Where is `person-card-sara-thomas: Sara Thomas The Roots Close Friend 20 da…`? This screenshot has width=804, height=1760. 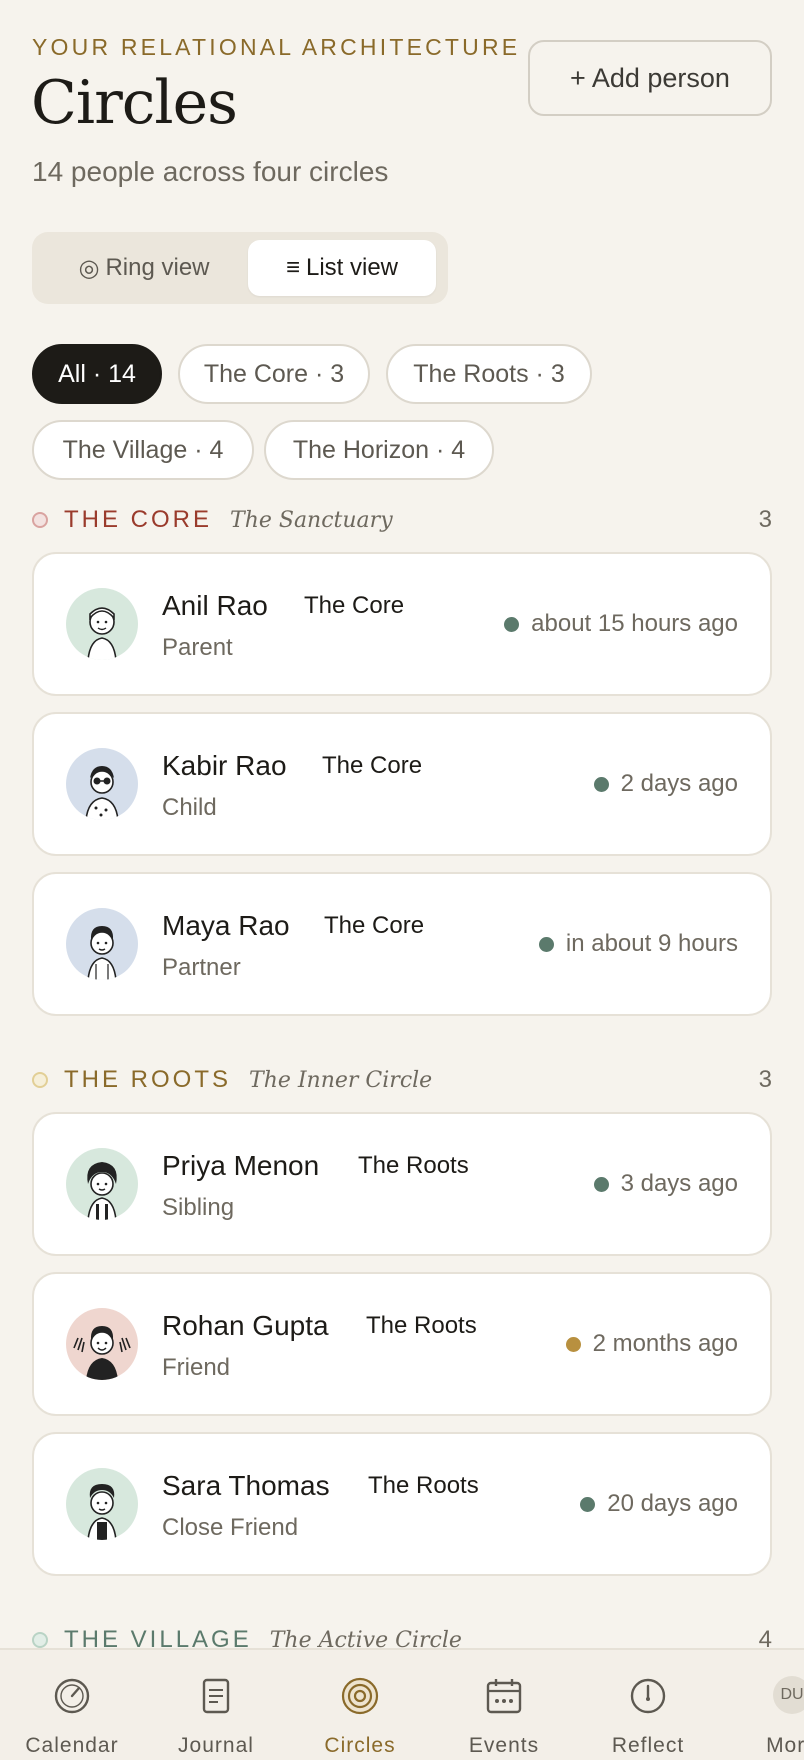 person-card-sara-thomas: Sara Thomas The Roots Close Friend 20 da… is located at coordinates (402, 1504).